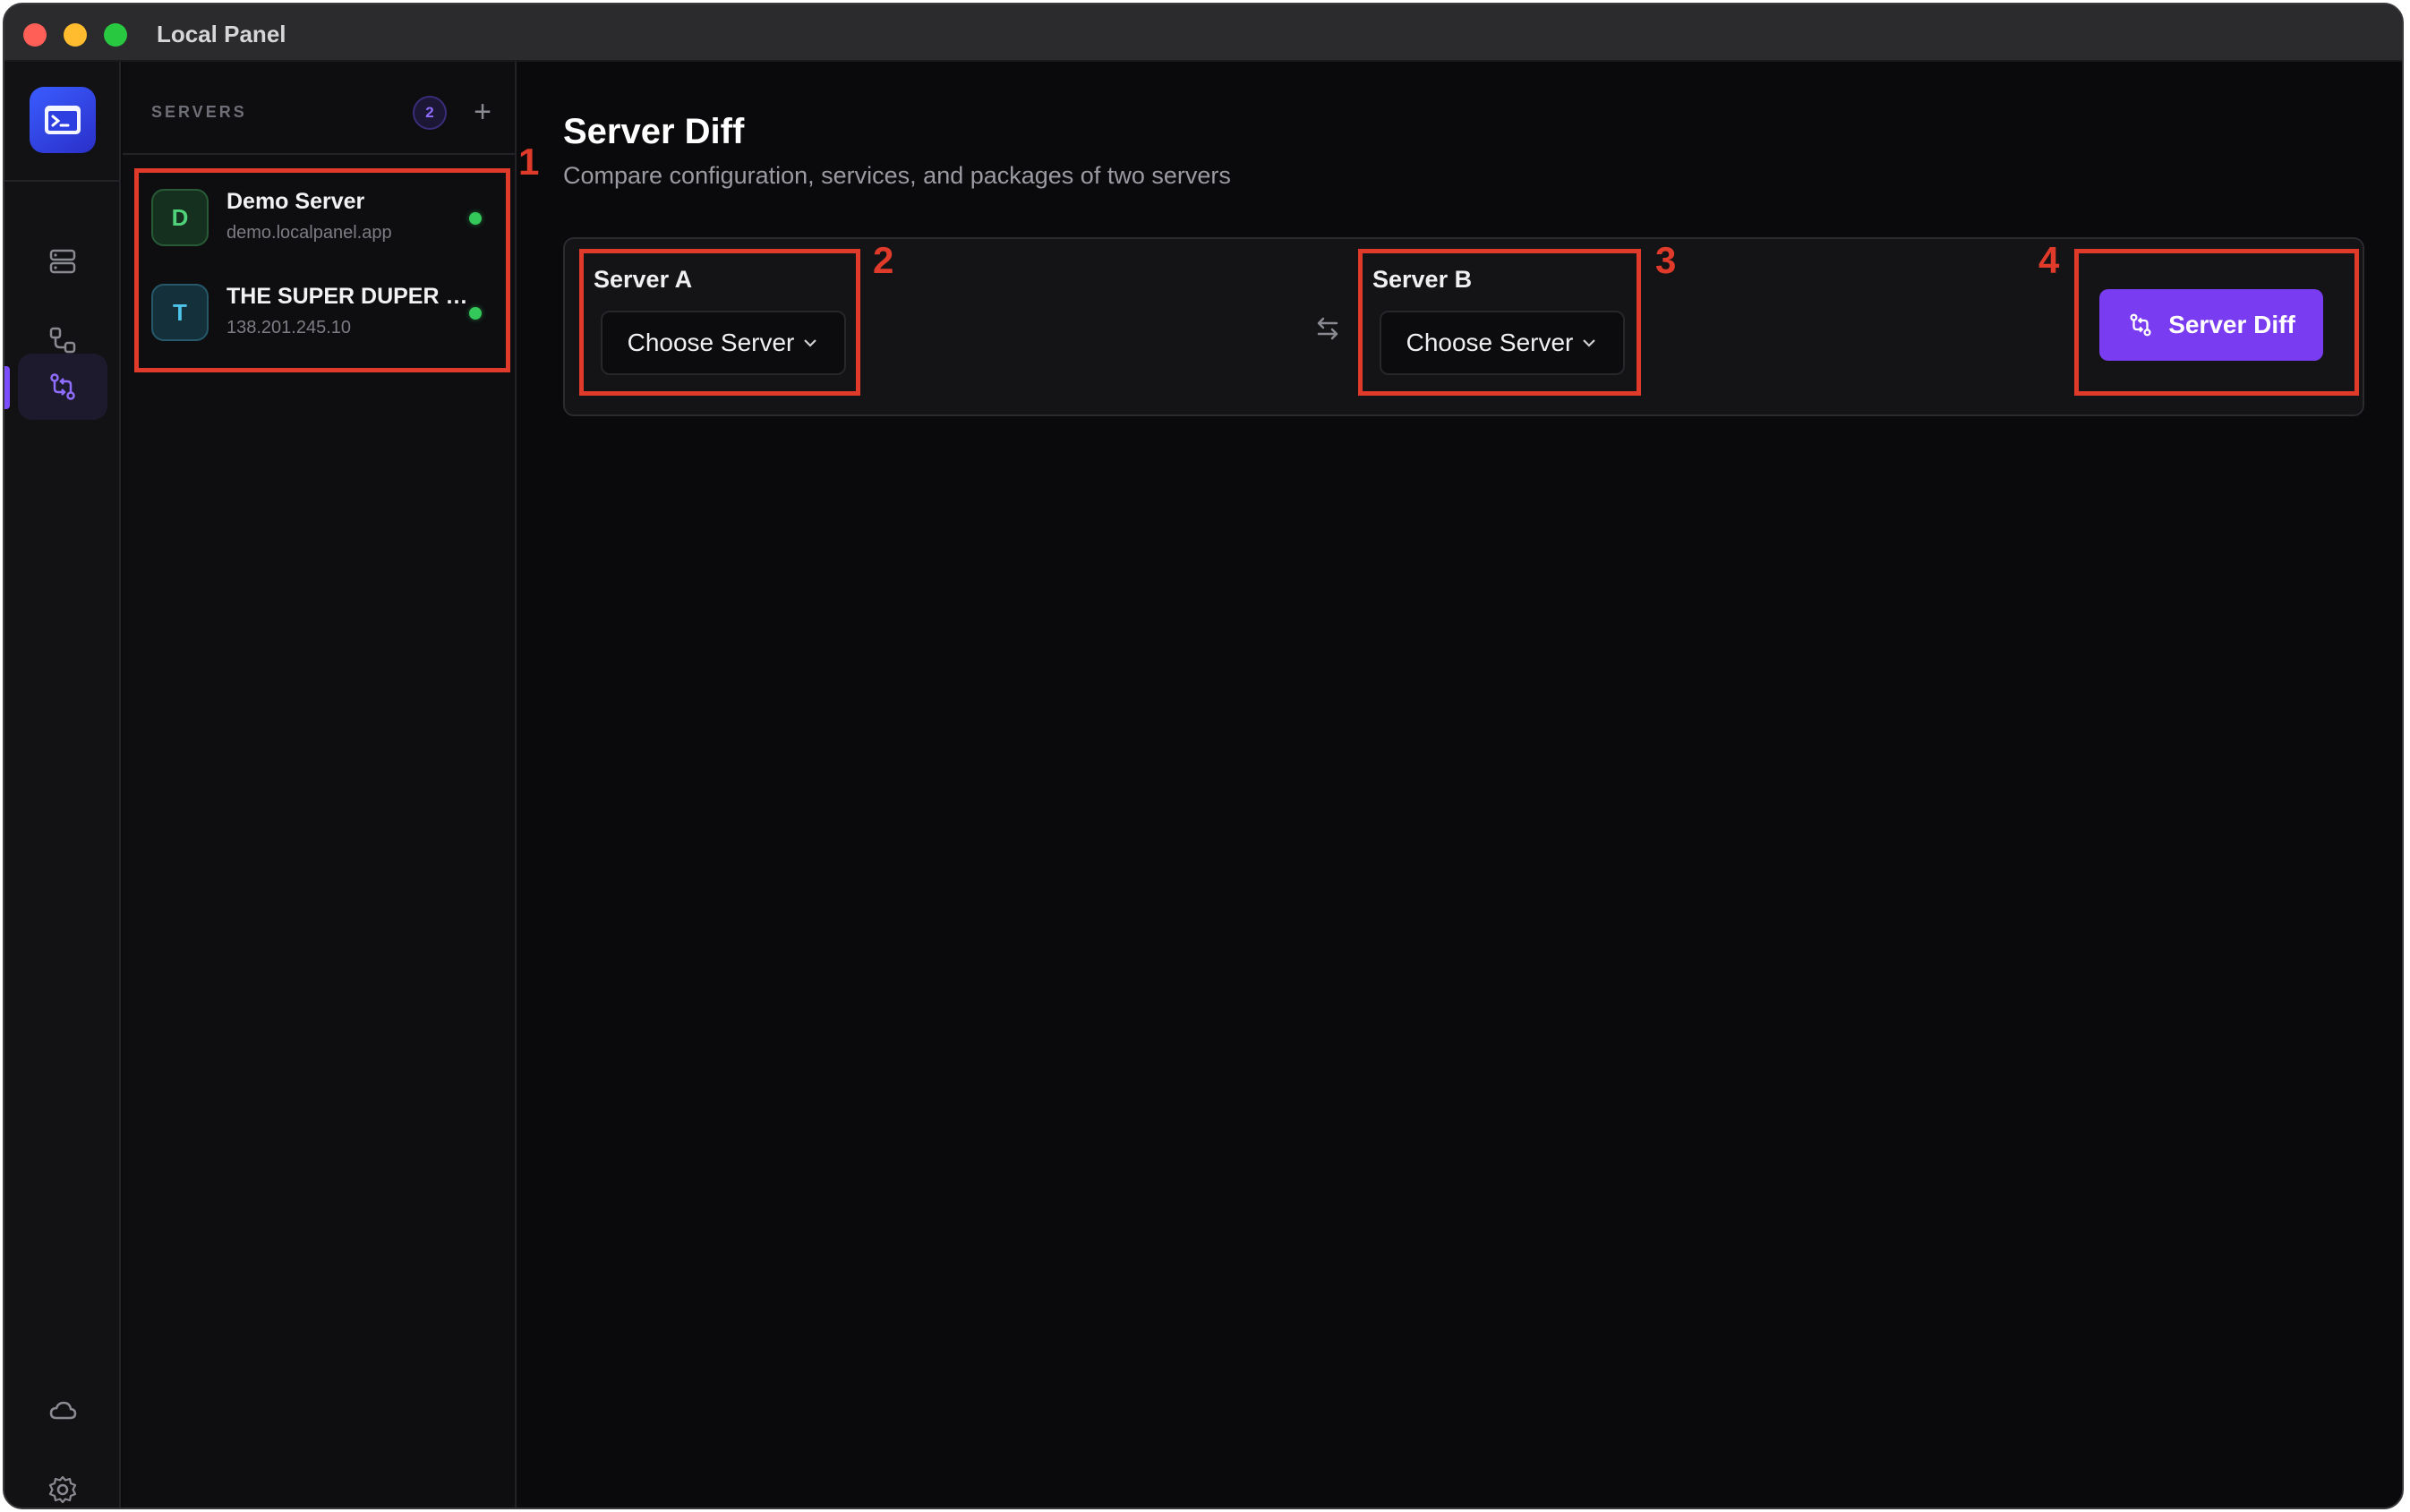 This screenshot has width=2410, height=1512. Describe the element at coordinates (884, 260) in the screenshot. I see `annotation-number-2: 2` at that location.